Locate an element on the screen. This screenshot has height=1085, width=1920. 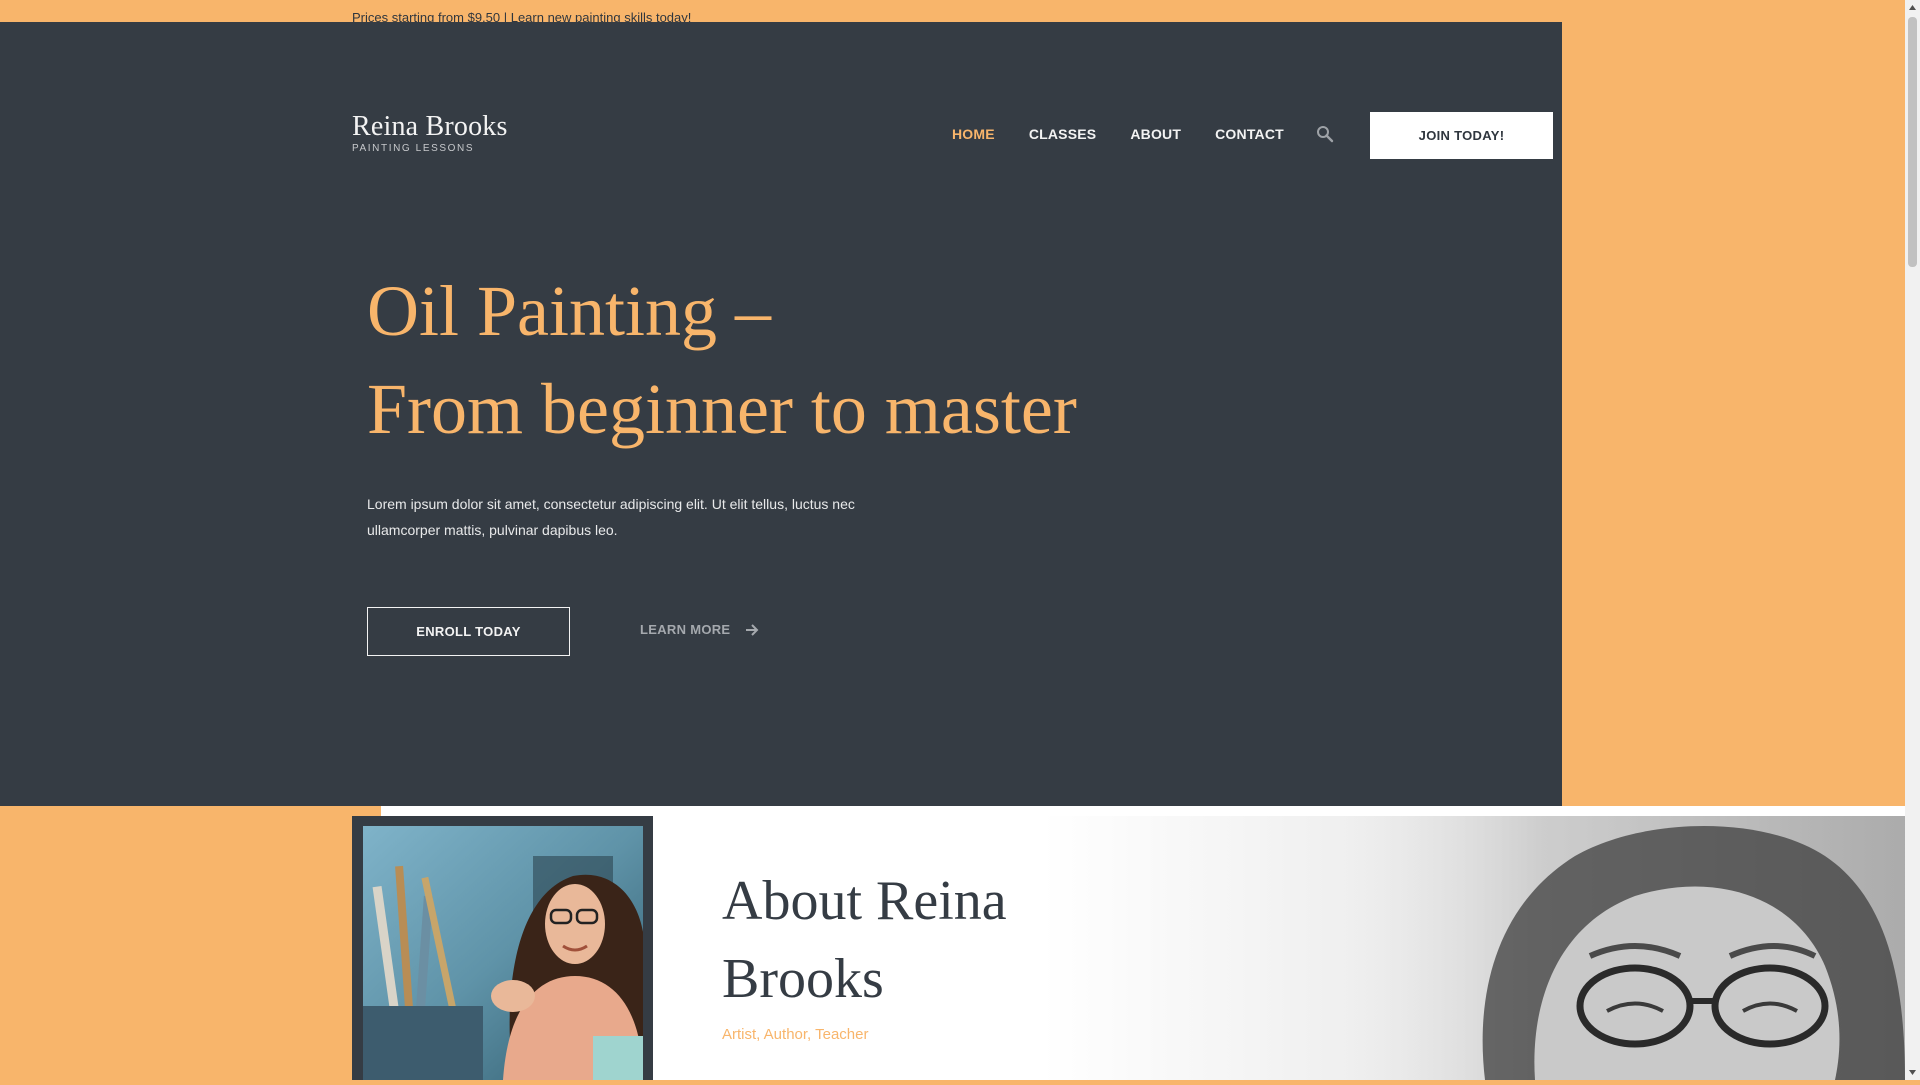
arrow-right-icon is located at coordinates (752, 629).